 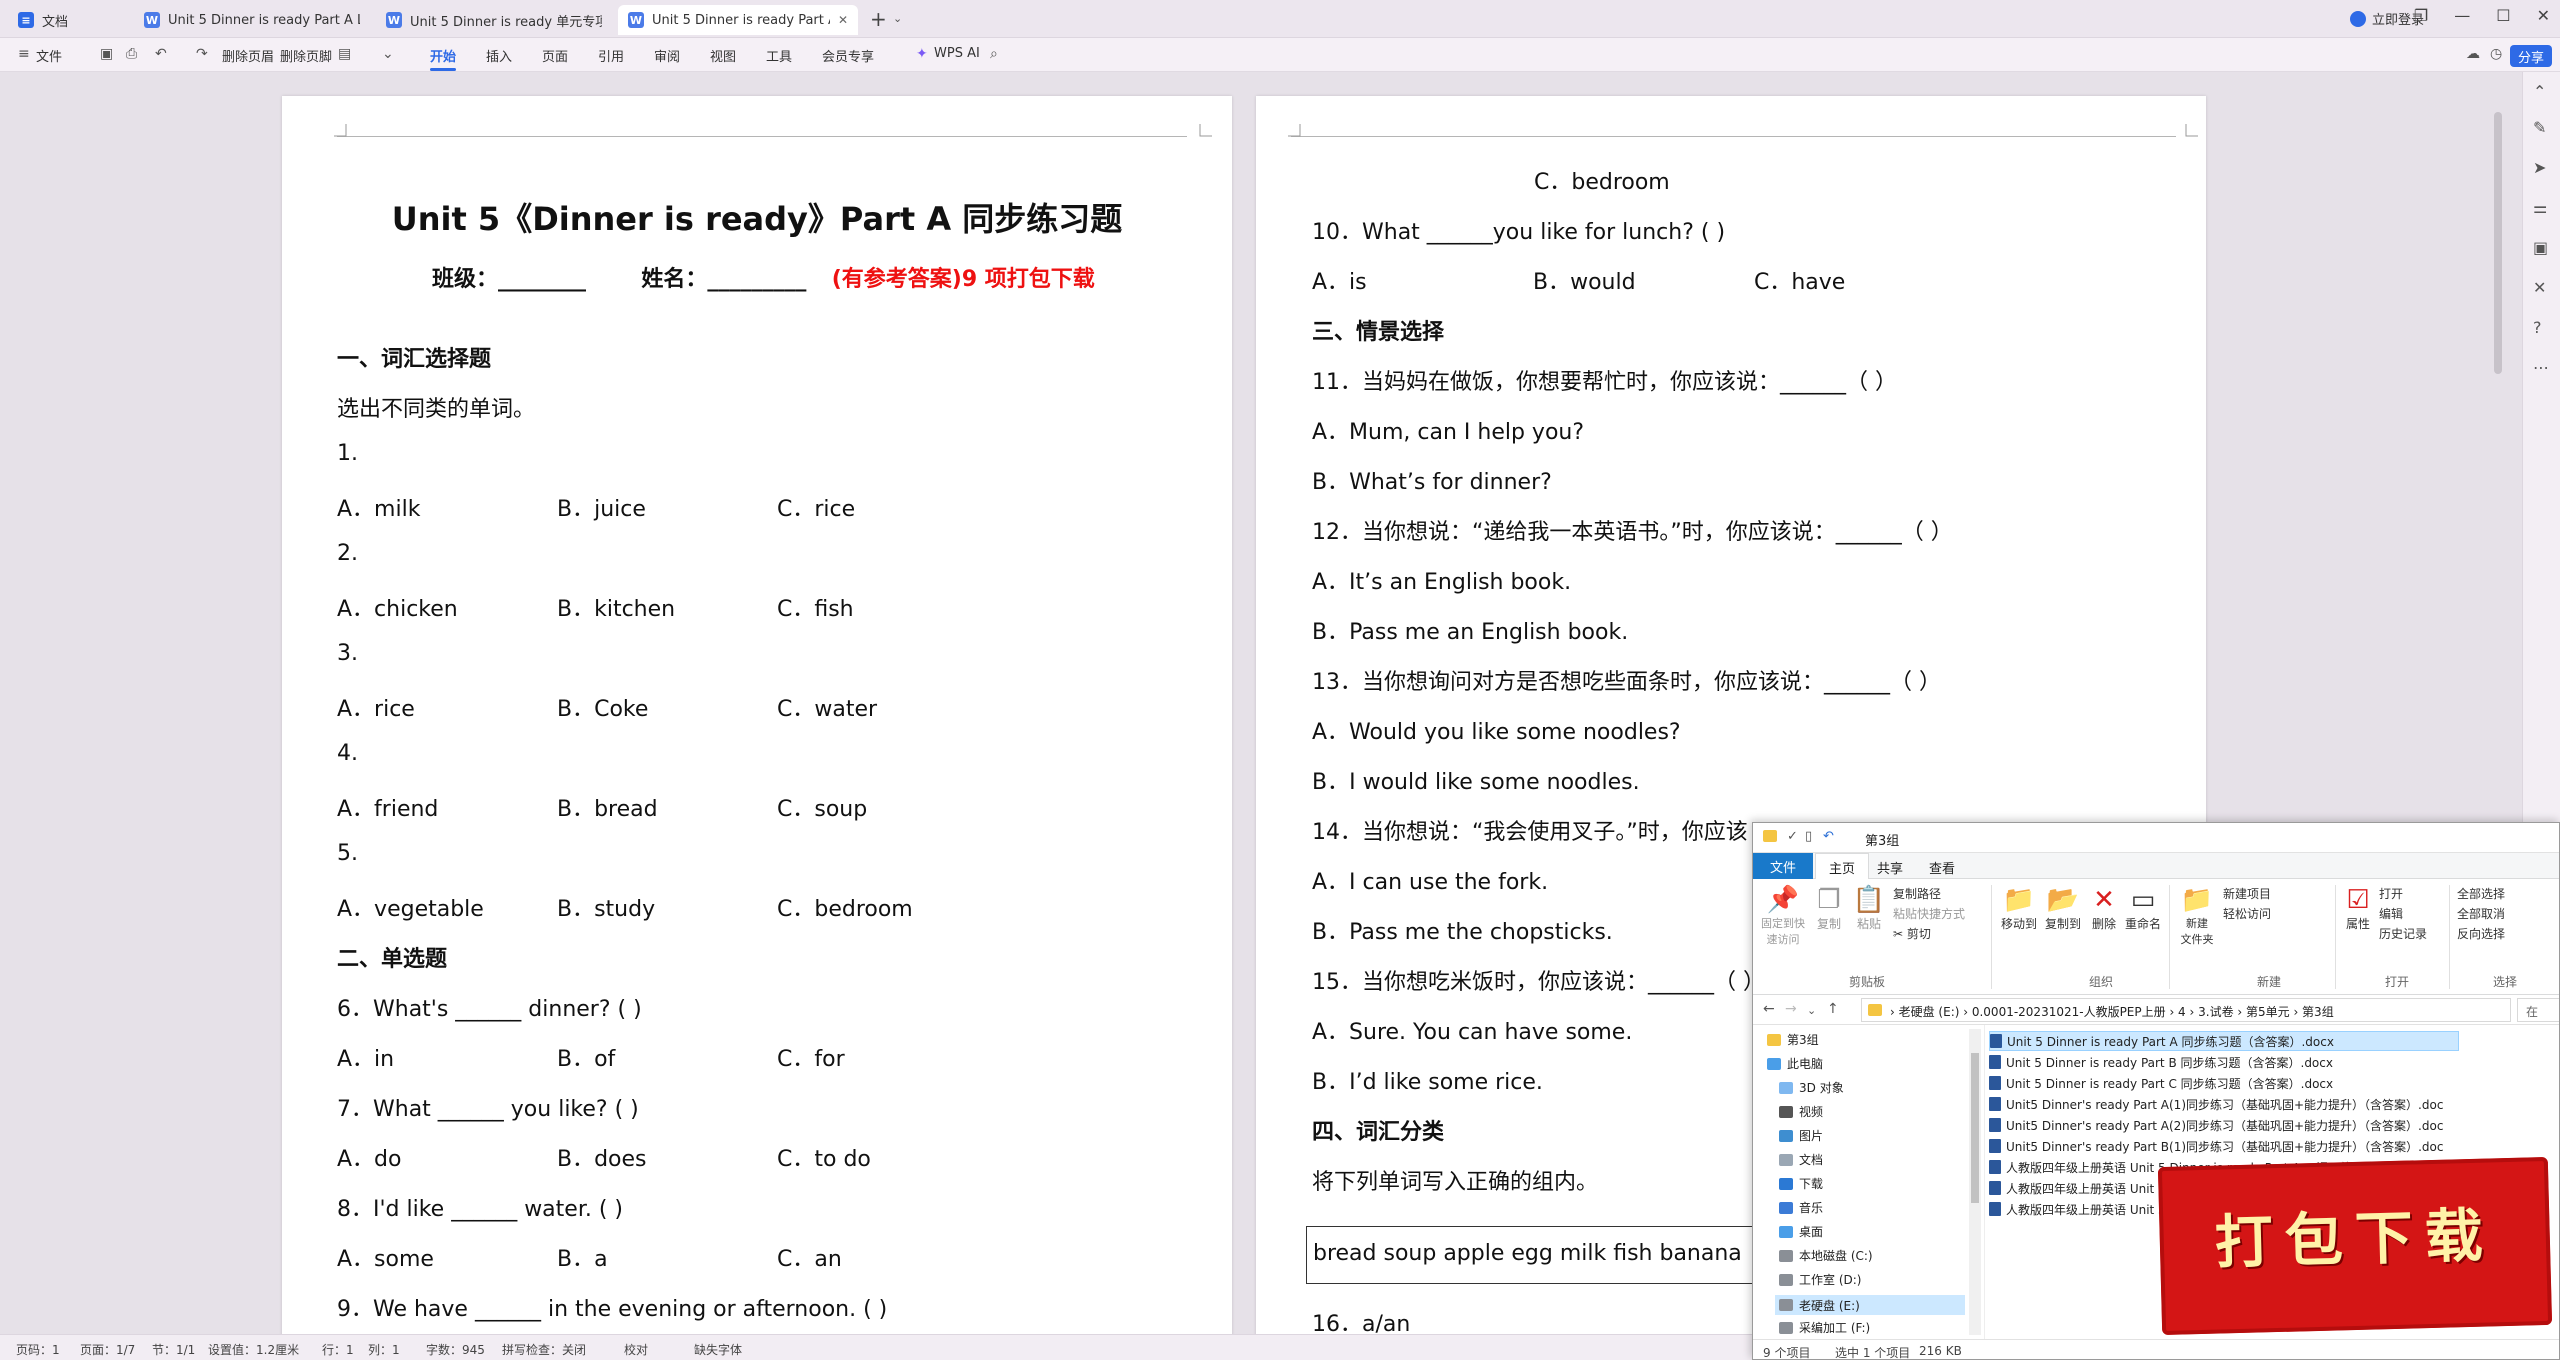 I want to click on rename-button: ▭ 重命名, so click(x=2143, y=908).